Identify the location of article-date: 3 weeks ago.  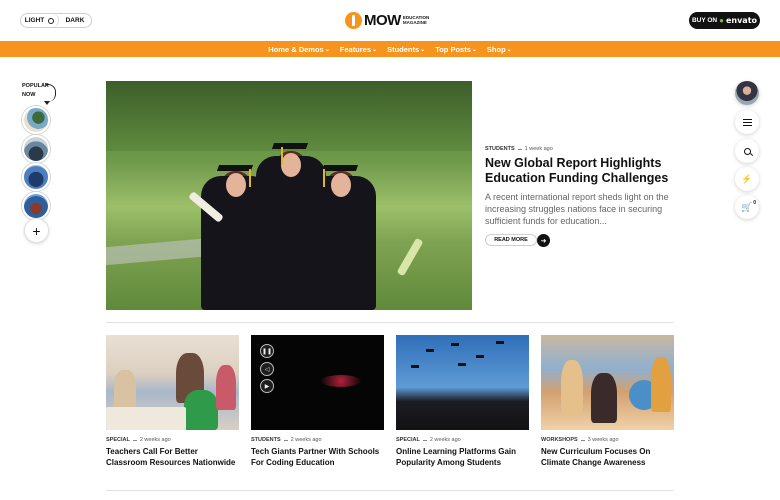
(603, 440).